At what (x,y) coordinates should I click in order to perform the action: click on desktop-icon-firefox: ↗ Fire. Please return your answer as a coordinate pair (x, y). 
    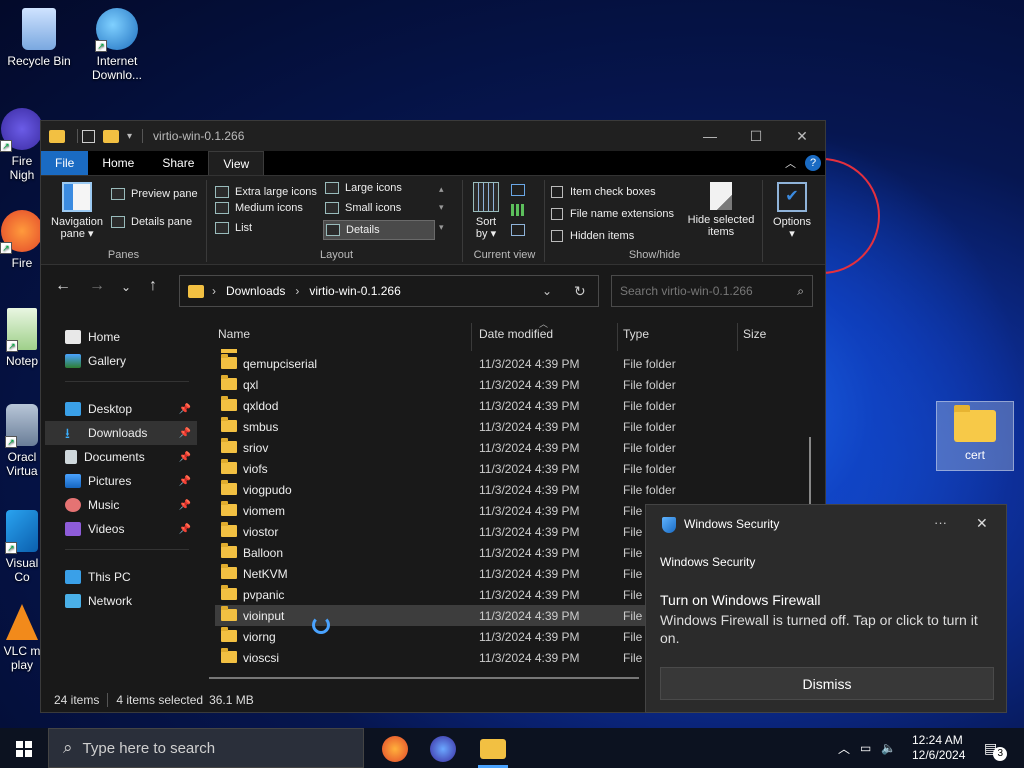
    Looking at the image, I should click on (22, 240).